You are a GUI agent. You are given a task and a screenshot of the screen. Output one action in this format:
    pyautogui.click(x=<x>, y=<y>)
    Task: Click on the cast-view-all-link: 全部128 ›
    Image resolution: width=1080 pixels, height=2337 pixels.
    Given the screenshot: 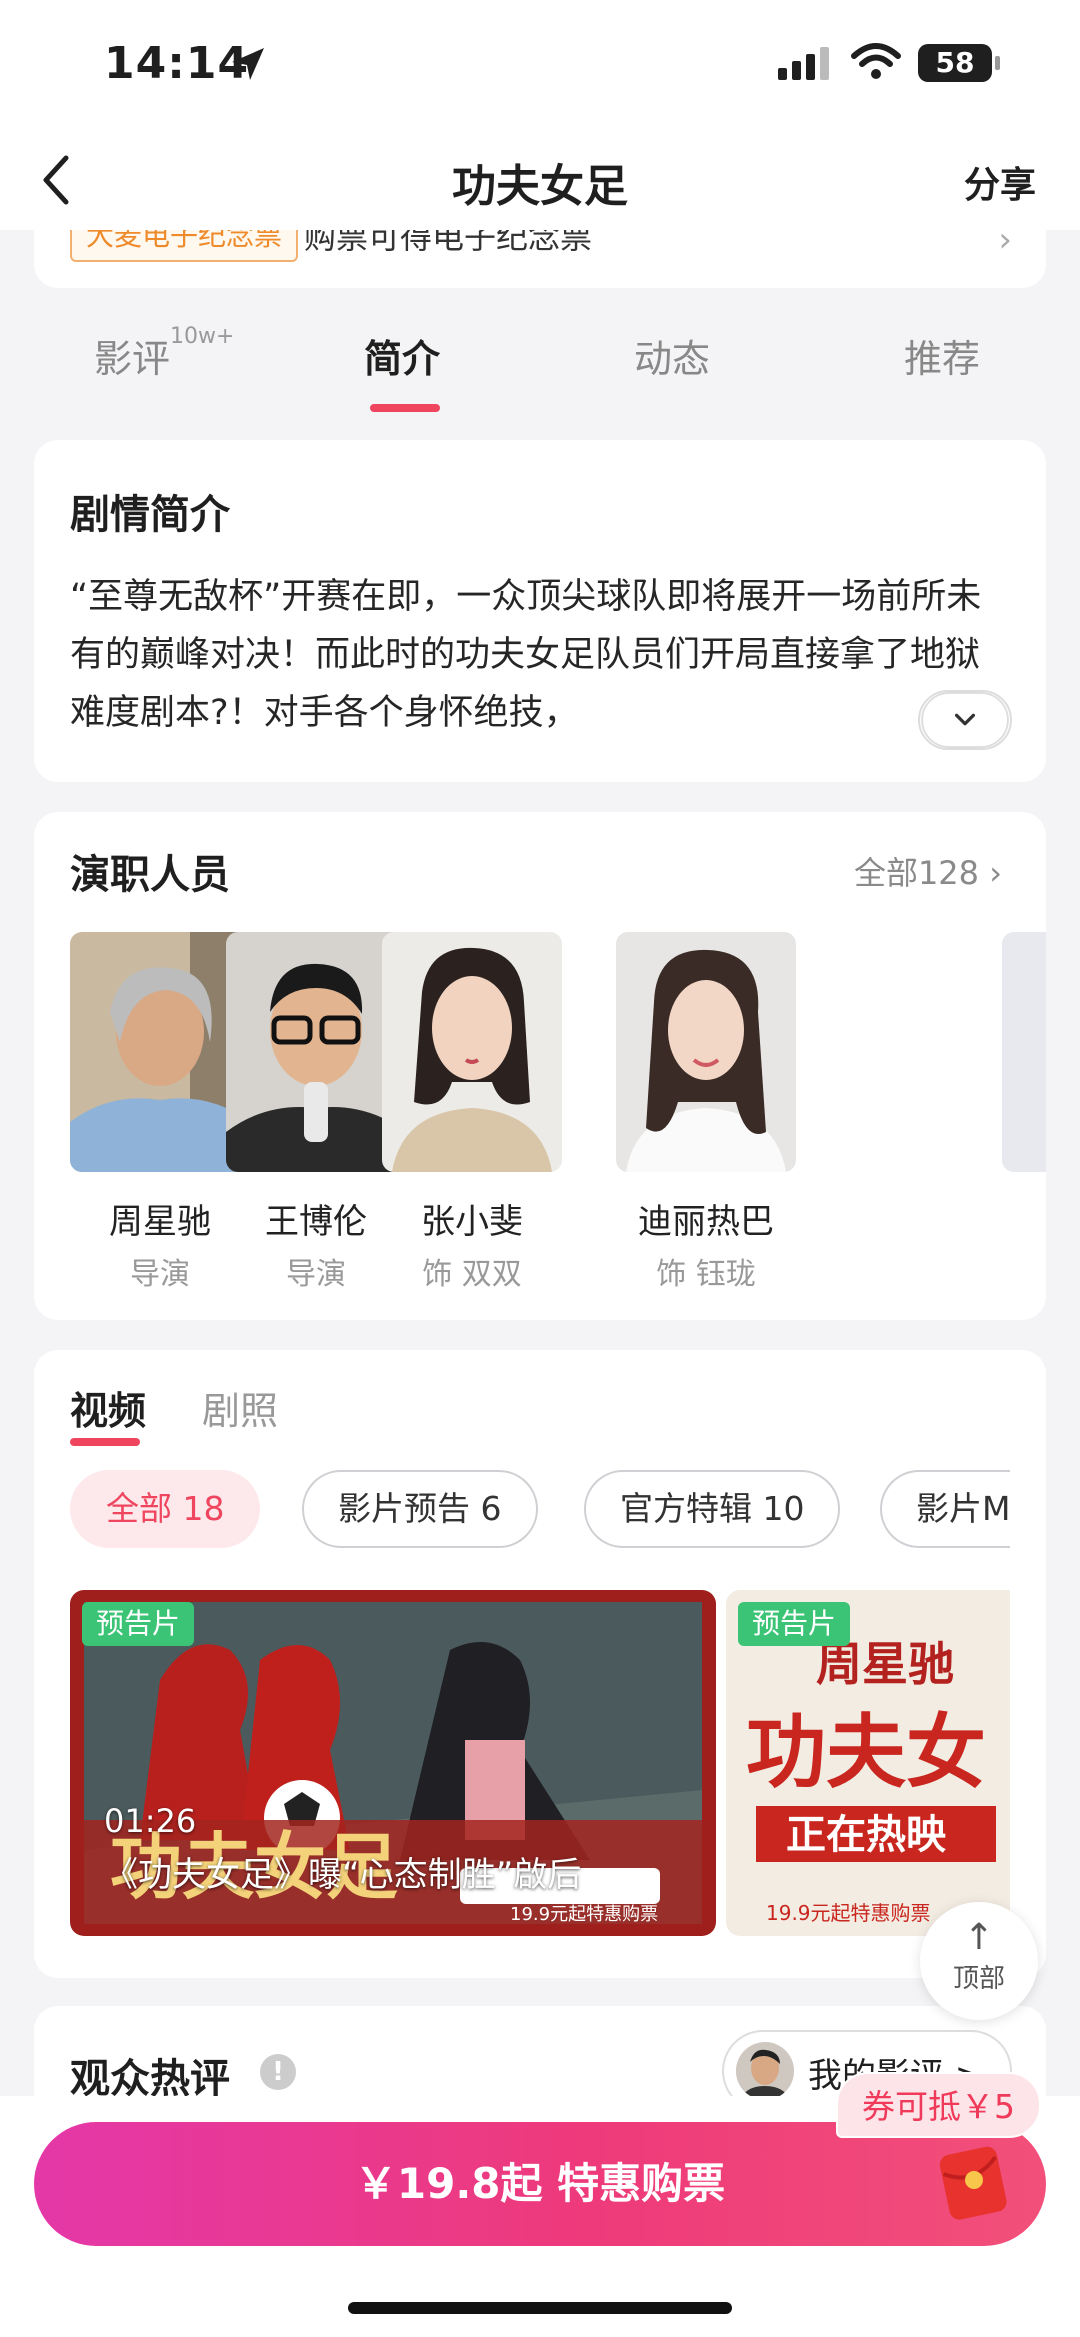 What is the action you would take?
    pyautogui.click(x=928, y=871)
    